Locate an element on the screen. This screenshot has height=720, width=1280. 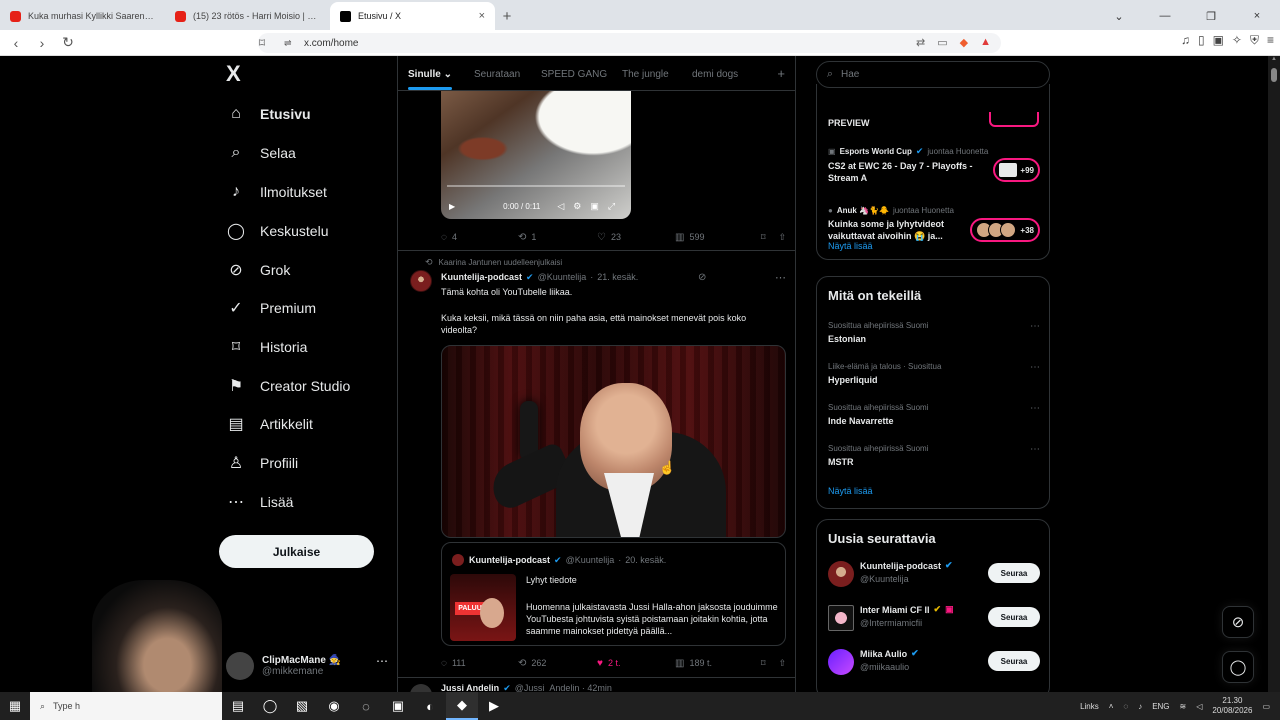
network-icon: ◌ is located at coordinates (1125, 706).